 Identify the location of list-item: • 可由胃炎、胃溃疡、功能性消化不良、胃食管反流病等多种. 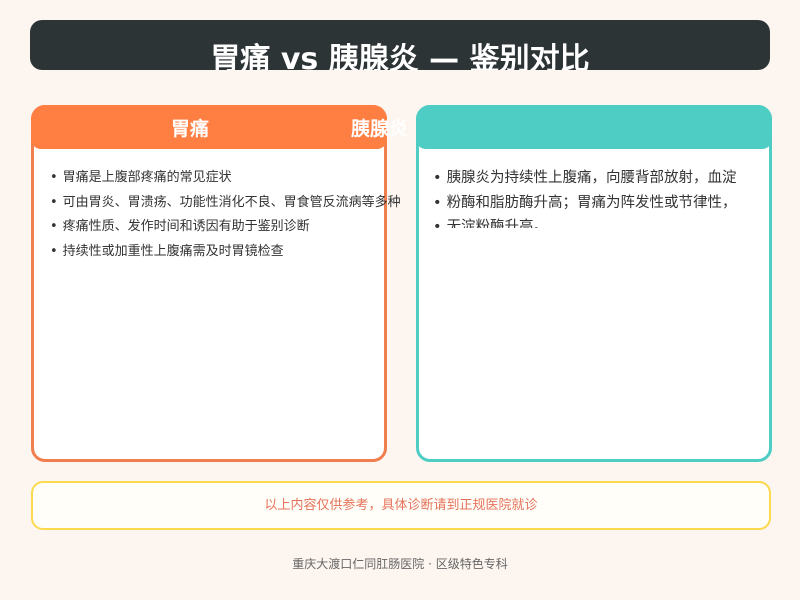
(225, 202).